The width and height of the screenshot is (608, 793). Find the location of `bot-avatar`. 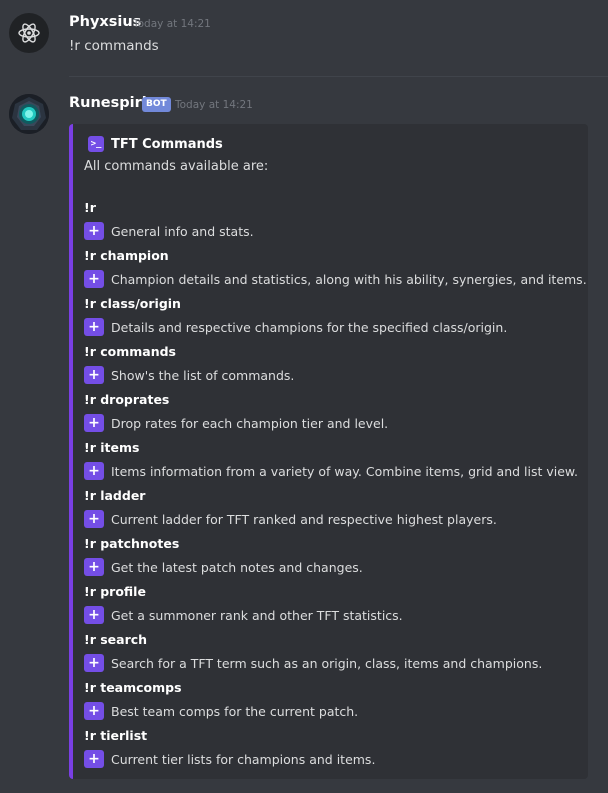

bot-avatar is located at coordinates (29, 114).